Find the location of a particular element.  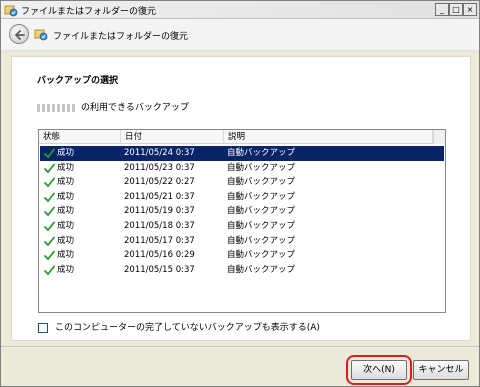

table-row: 成功 2011/05/15 0:37 自動バックアップ is located at coordinates (242, 270).